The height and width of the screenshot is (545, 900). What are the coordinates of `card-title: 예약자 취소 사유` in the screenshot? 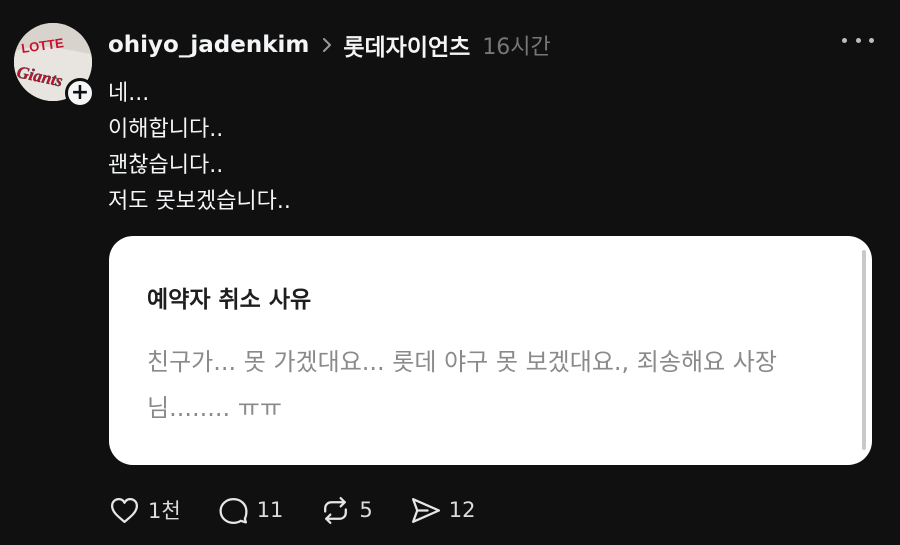 It's located at (229, 300).